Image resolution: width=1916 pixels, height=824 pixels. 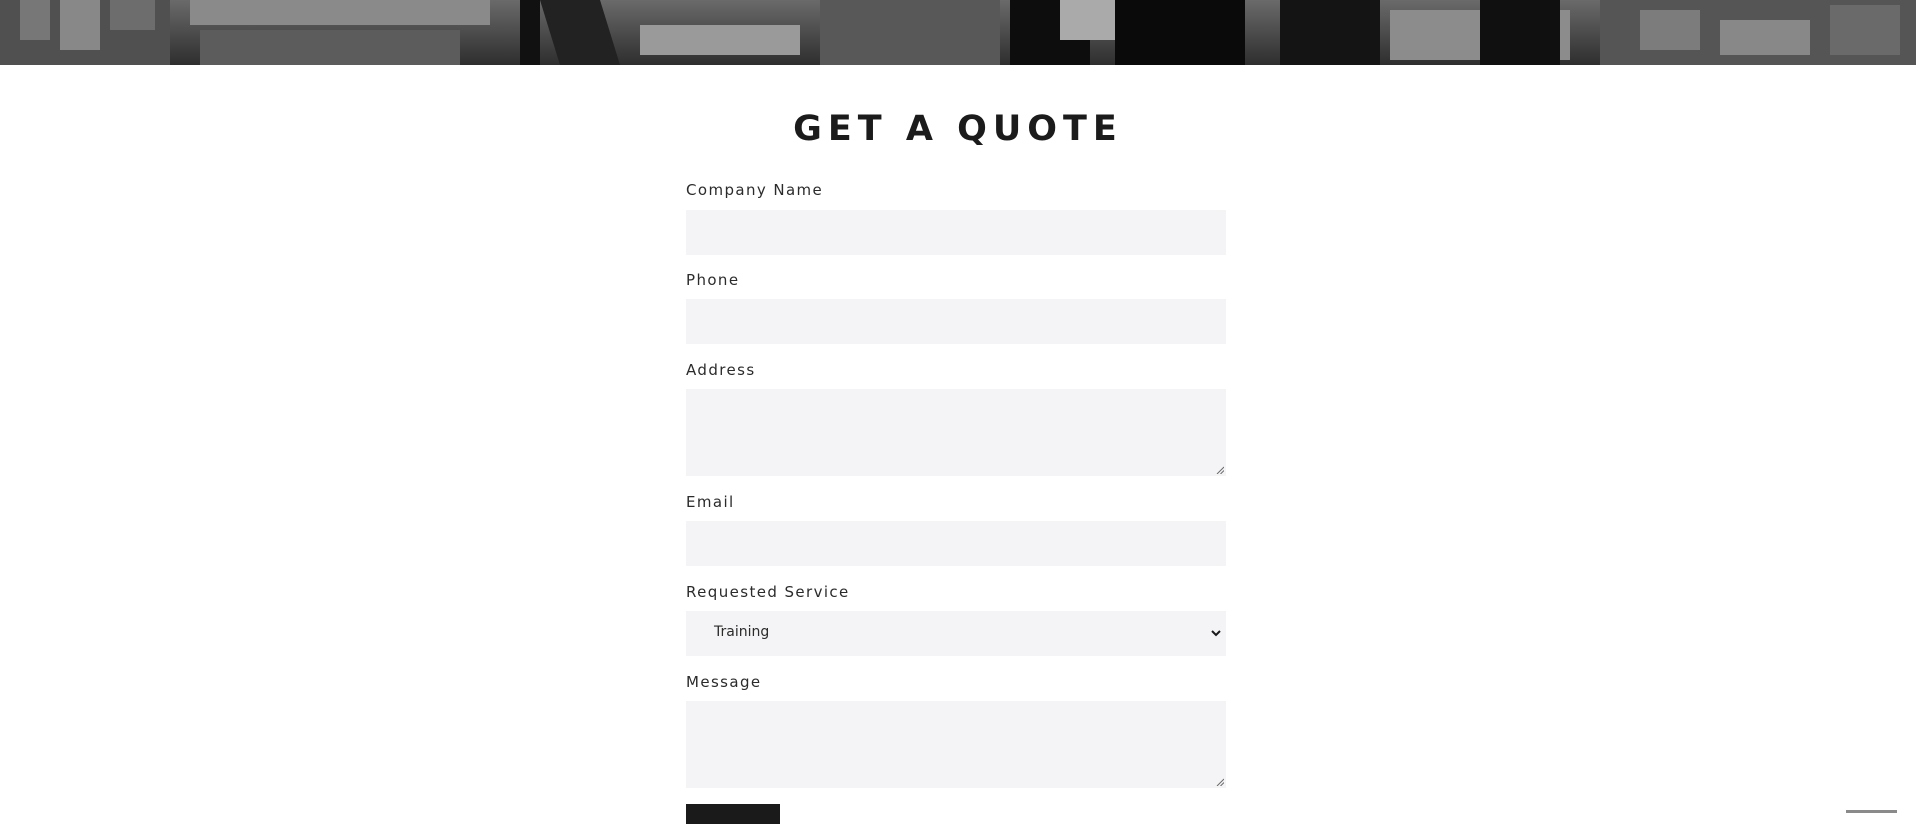 I want to click on city-skyline-image, so click(x=958, y=32).